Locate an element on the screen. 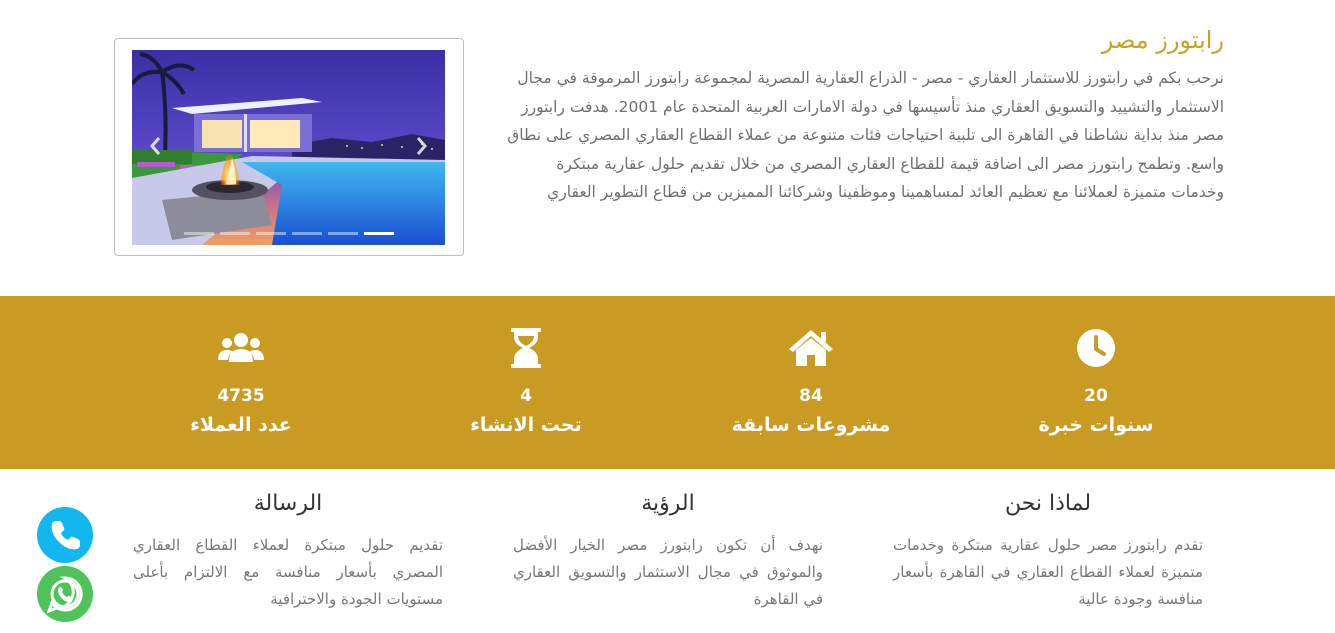 The height and width of the screenshot is (633, 1335). phone-icon is located at coordinates (65, 535).